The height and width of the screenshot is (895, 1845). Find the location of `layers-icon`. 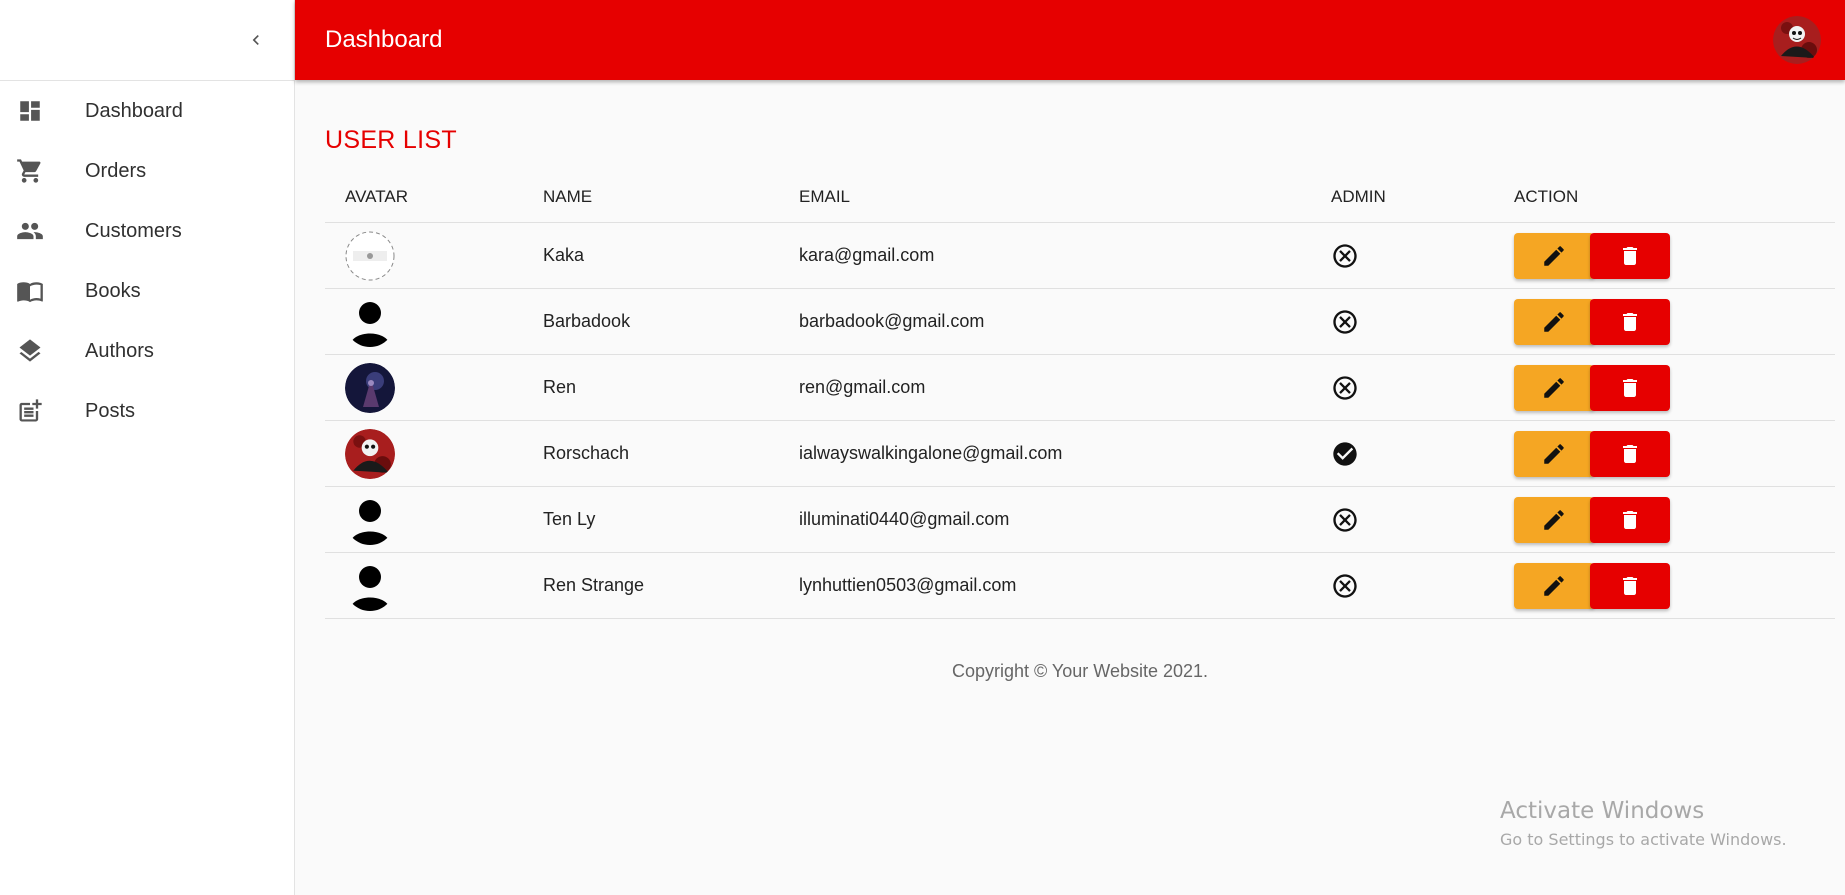

layers-icon is located at coordinates (30, 351).